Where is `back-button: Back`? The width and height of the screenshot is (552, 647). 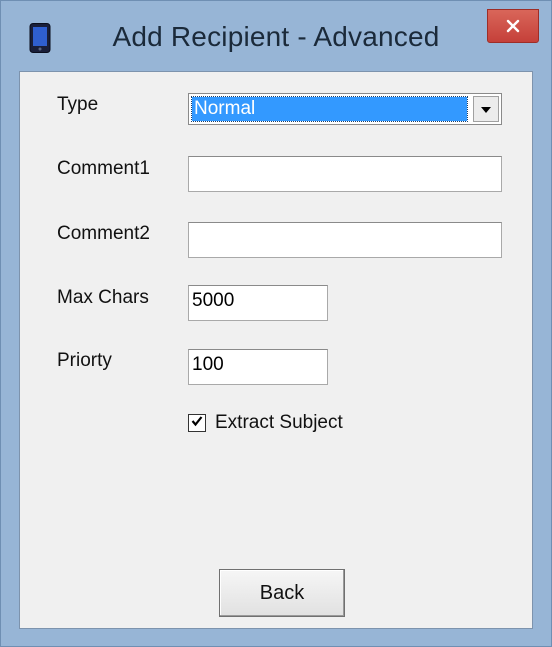
back-button: Back is located at coordinates (282, 593).